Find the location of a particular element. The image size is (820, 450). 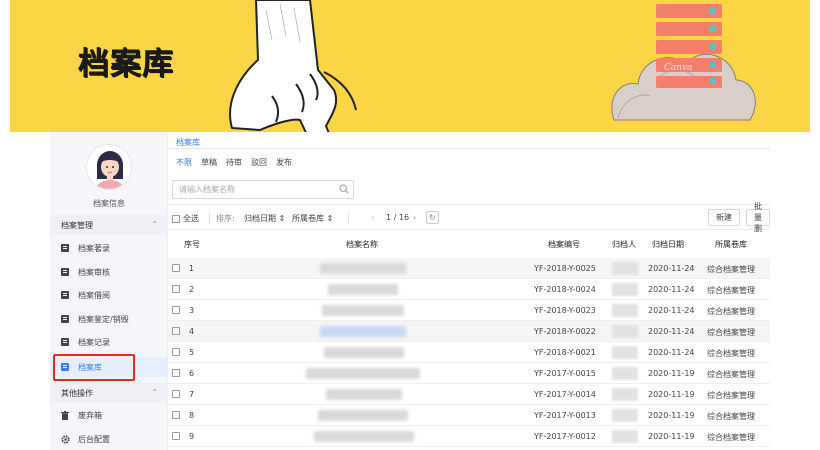

search-box is located at coordinates (263, 189).